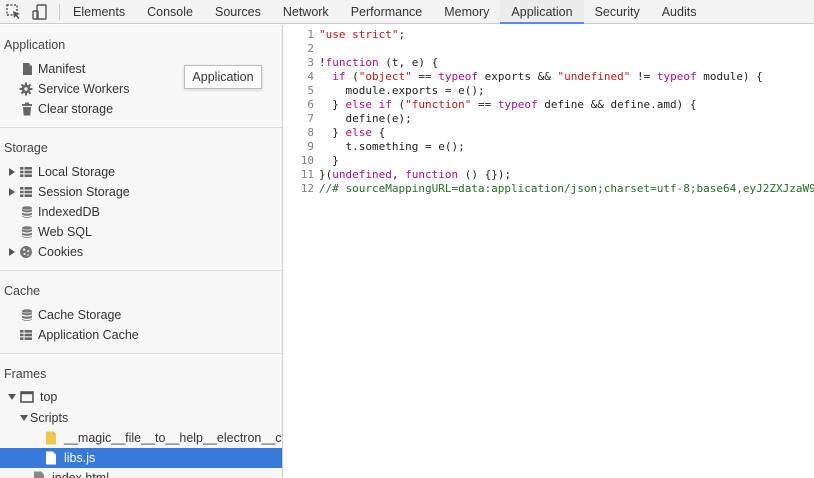 This screenshot has height=478, width=814. I want to click on tab-network: Network, so click(306, 12).